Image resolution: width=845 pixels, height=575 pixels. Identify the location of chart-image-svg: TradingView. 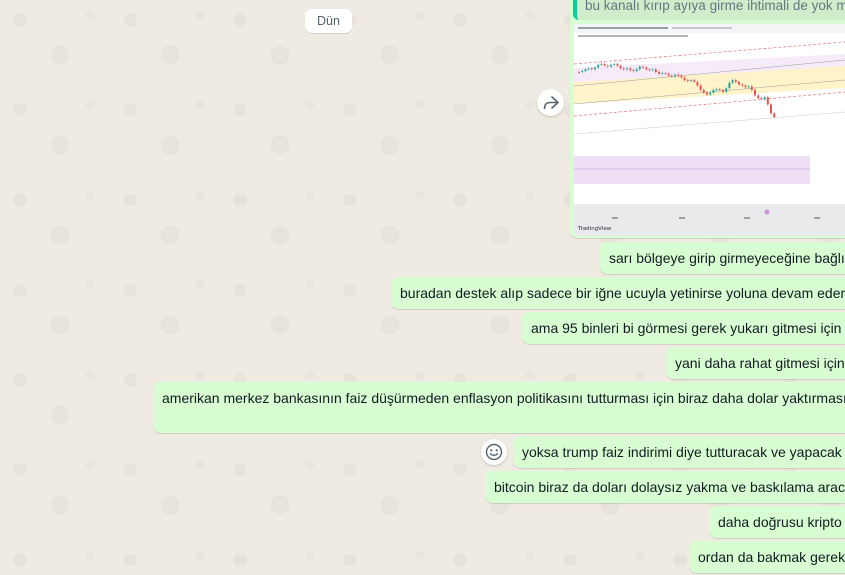
(709, 130).